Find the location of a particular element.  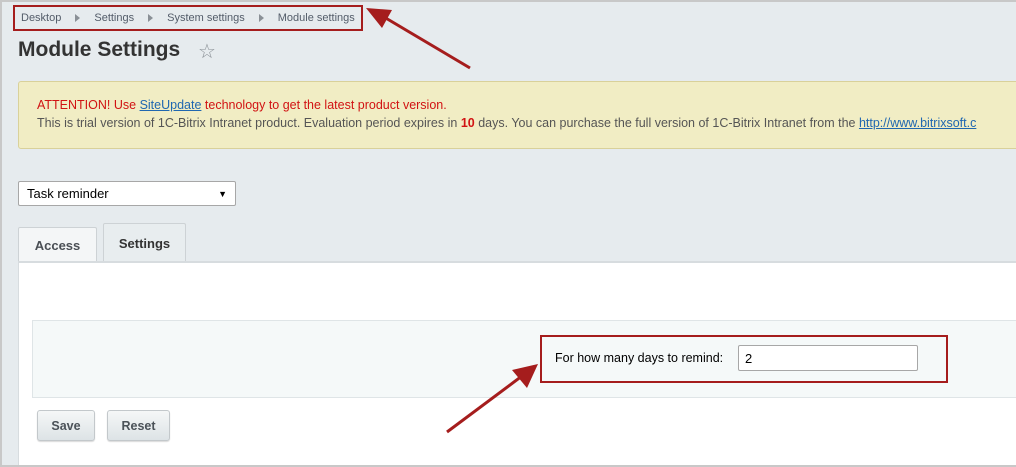

module-select: Task reminder ▼ is located at coordinates (127, 193).